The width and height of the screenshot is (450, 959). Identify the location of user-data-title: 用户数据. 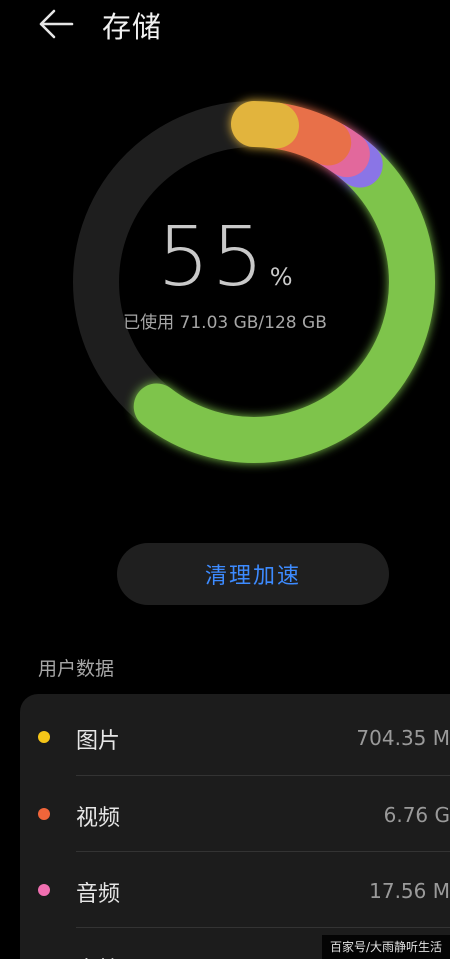
(76, 669).